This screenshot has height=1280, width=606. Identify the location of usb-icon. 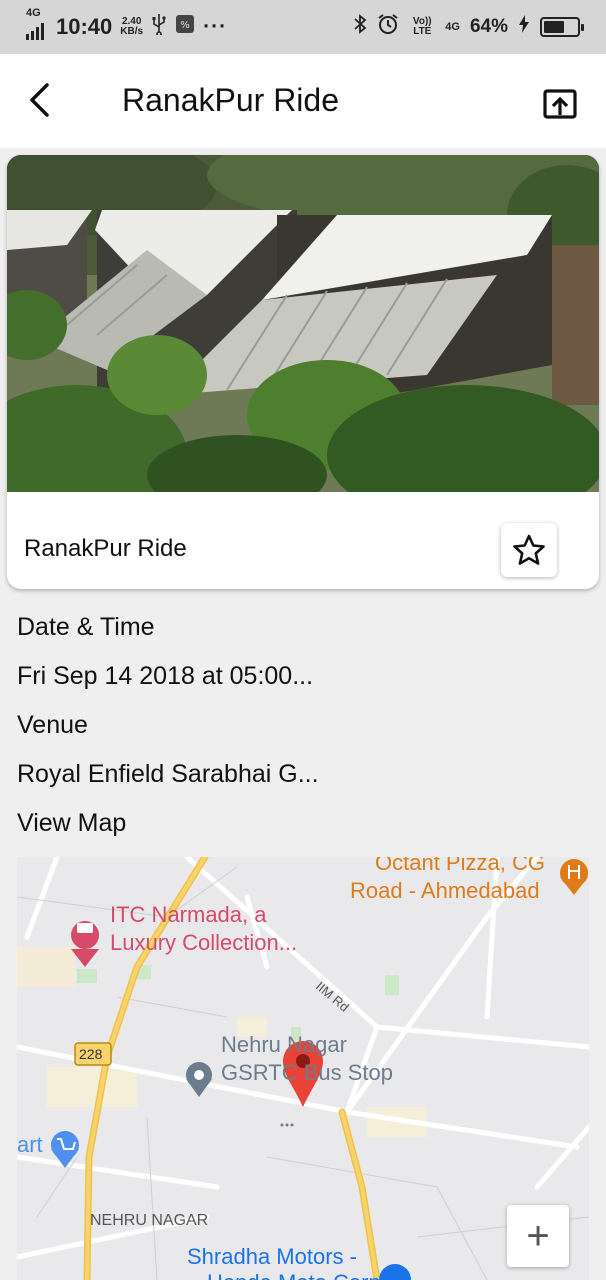
(159, 27).